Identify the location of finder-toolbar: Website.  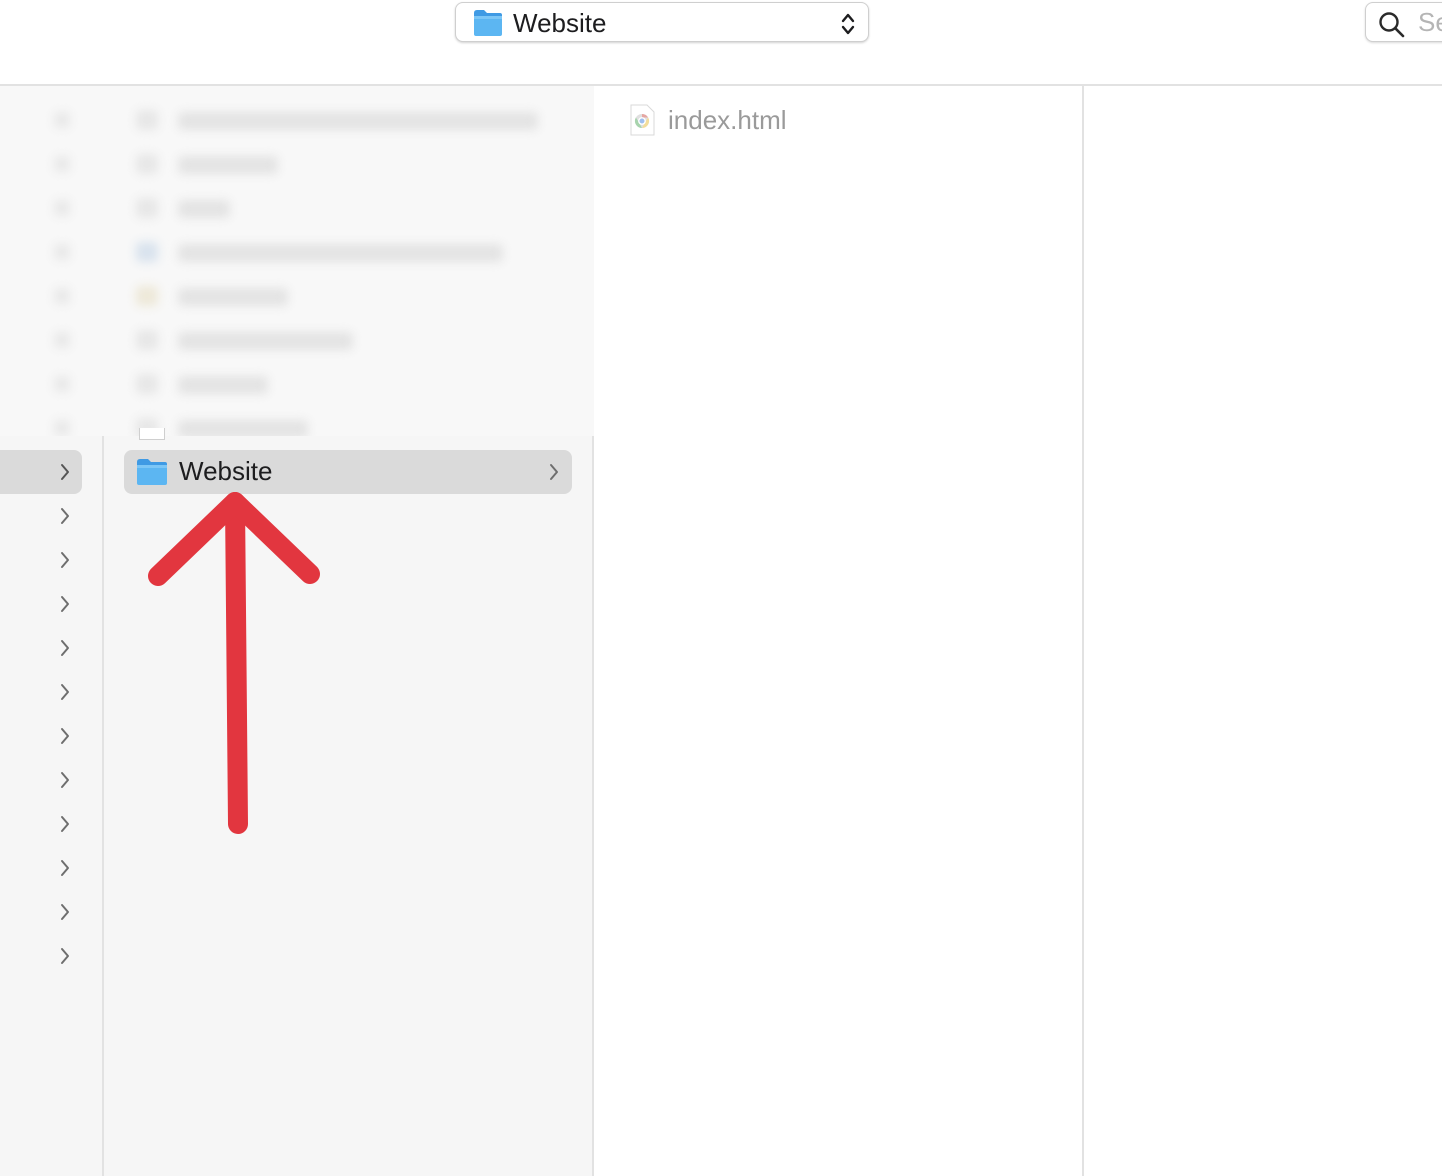
(721, 43).